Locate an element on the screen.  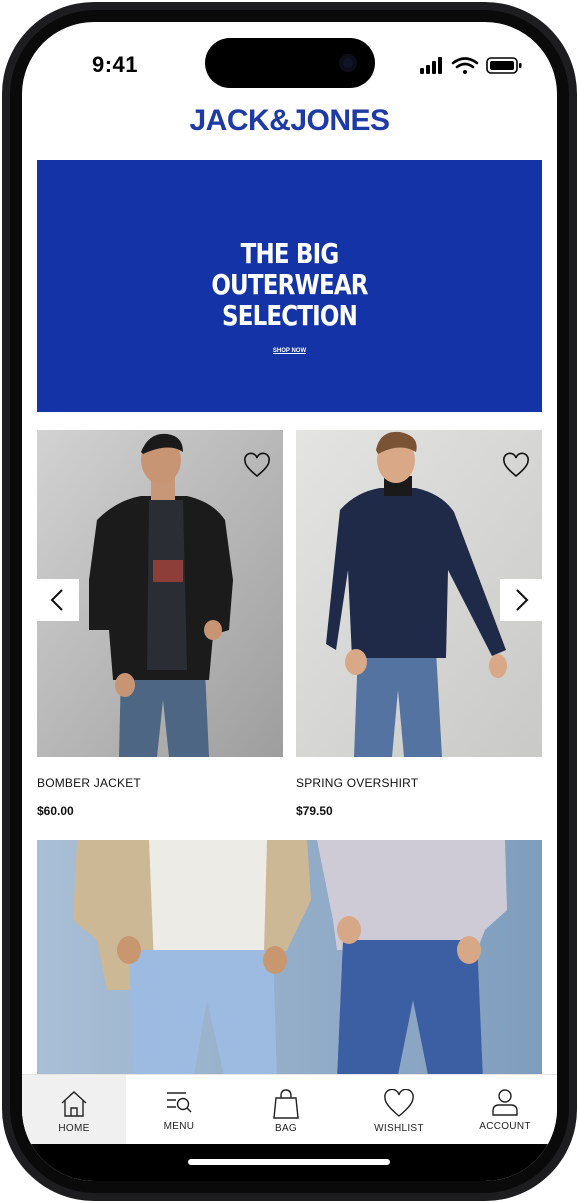
status-icons is located at coordinates (479, 66).